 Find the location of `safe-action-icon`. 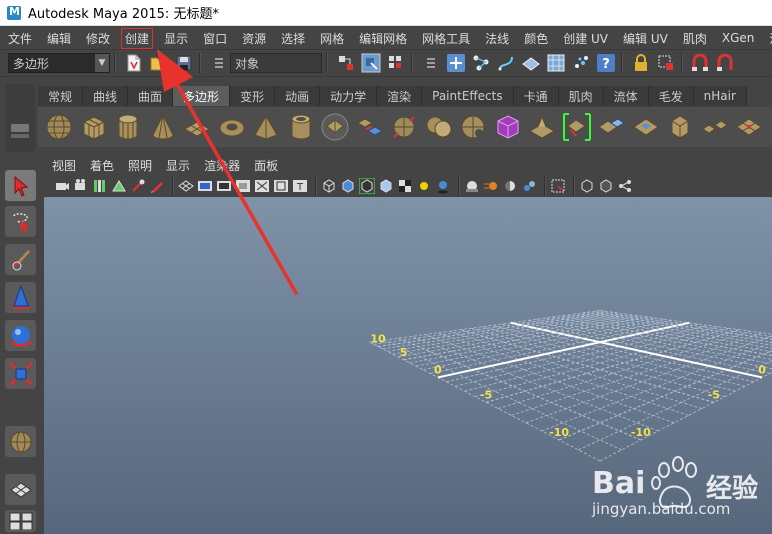

safe-action-icon is located at coordinates (281, 186).